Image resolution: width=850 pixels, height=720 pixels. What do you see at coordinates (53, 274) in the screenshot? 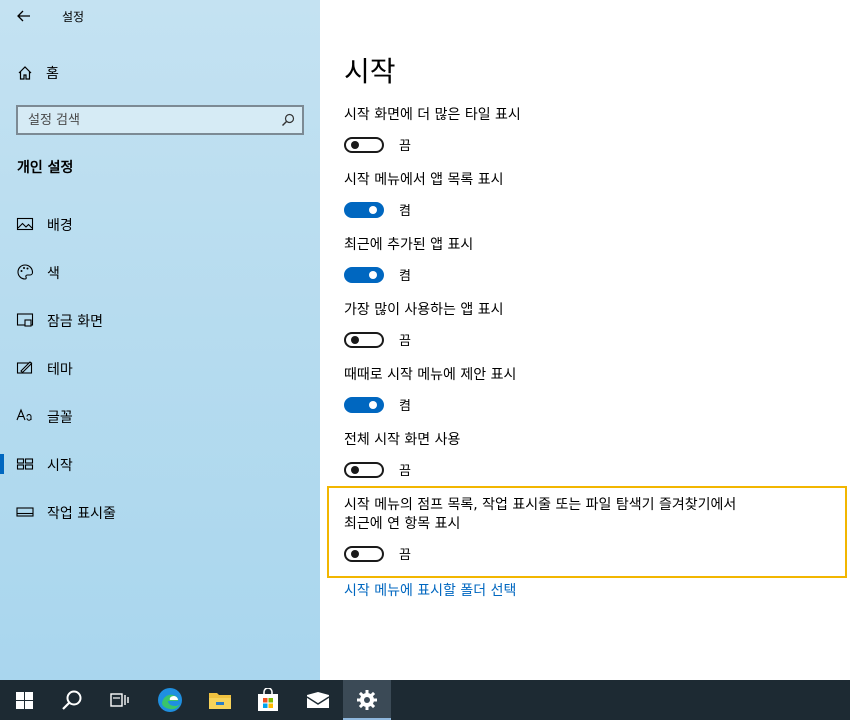
I see `sidebar-item-label: 색` at bounding box center [53, 274].